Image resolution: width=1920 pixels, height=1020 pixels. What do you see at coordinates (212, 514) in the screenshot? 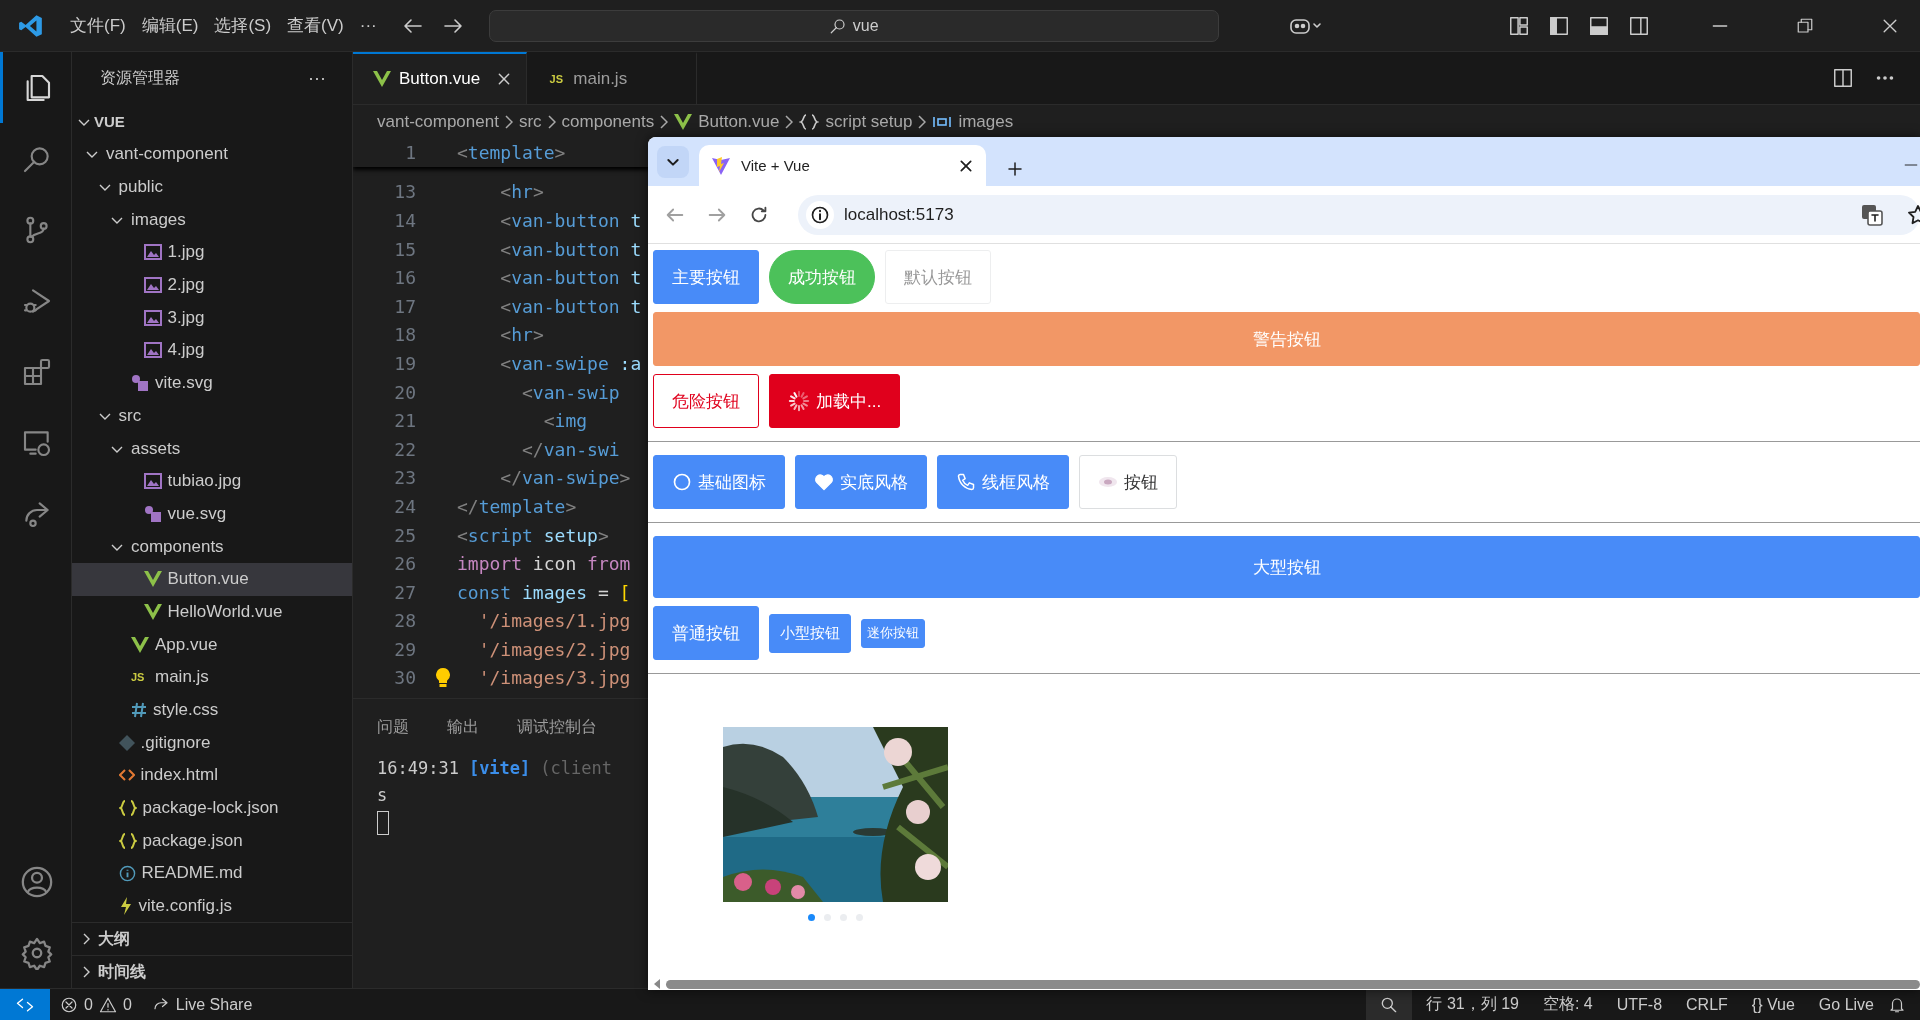
I see `file-item: vue.svg` at bounding box center [212, 514].